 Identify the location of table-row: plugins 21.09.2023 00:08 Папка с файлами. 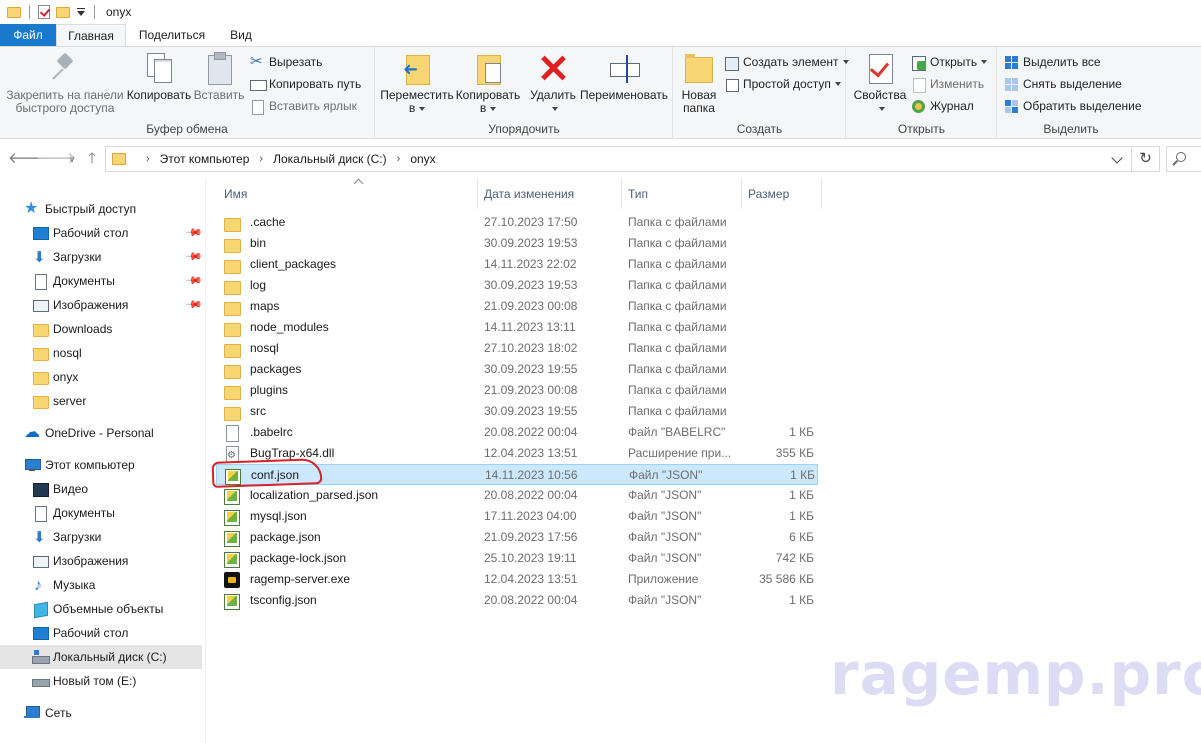
(517, 390).